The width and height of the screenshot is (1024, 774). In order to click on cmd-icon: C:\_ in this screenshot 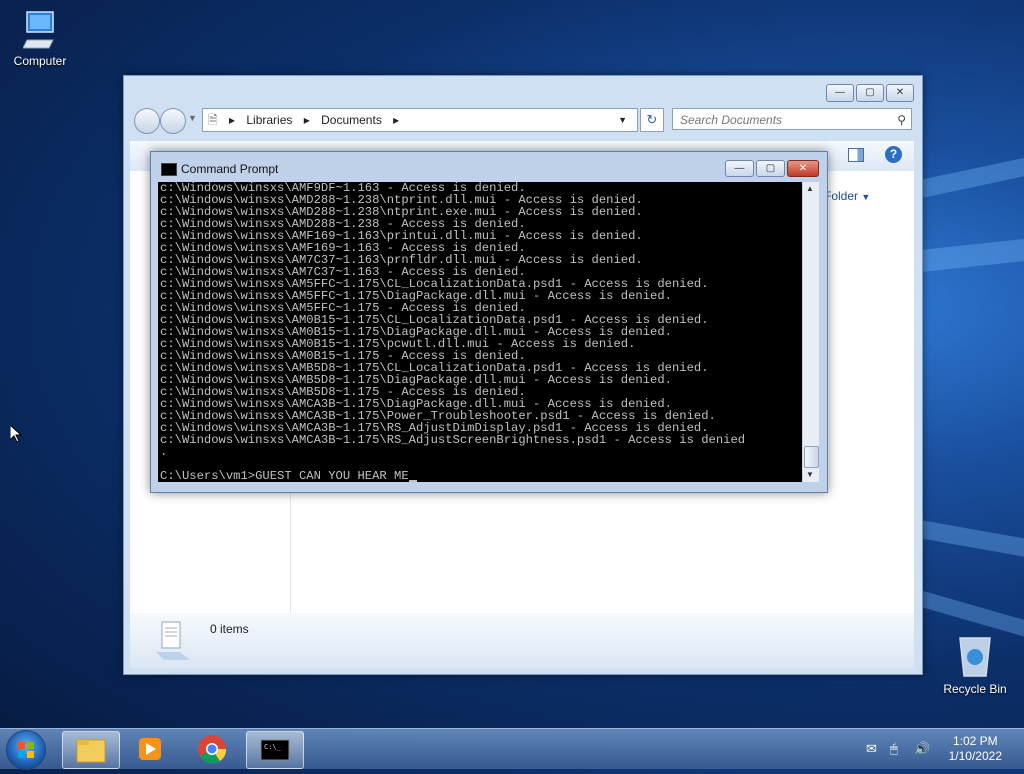, I will do `click(275, 750)`.